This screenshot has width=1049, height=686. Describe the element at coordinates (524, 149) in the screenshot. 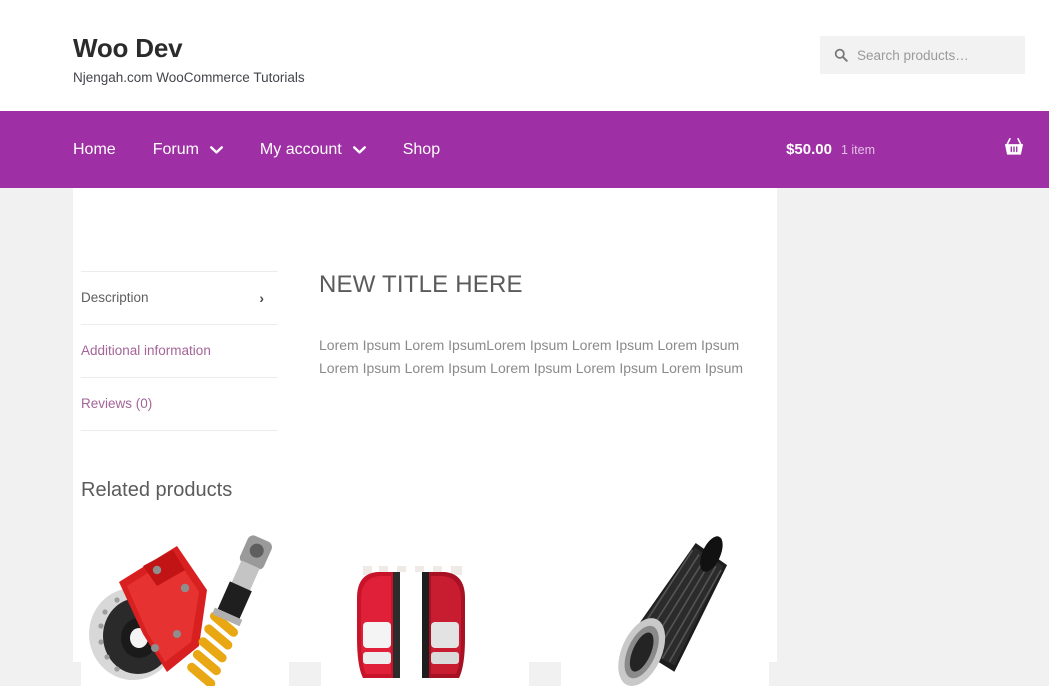

I see `primary-navigation: Home Forum My account Shop $50.00 1 item` at that location.